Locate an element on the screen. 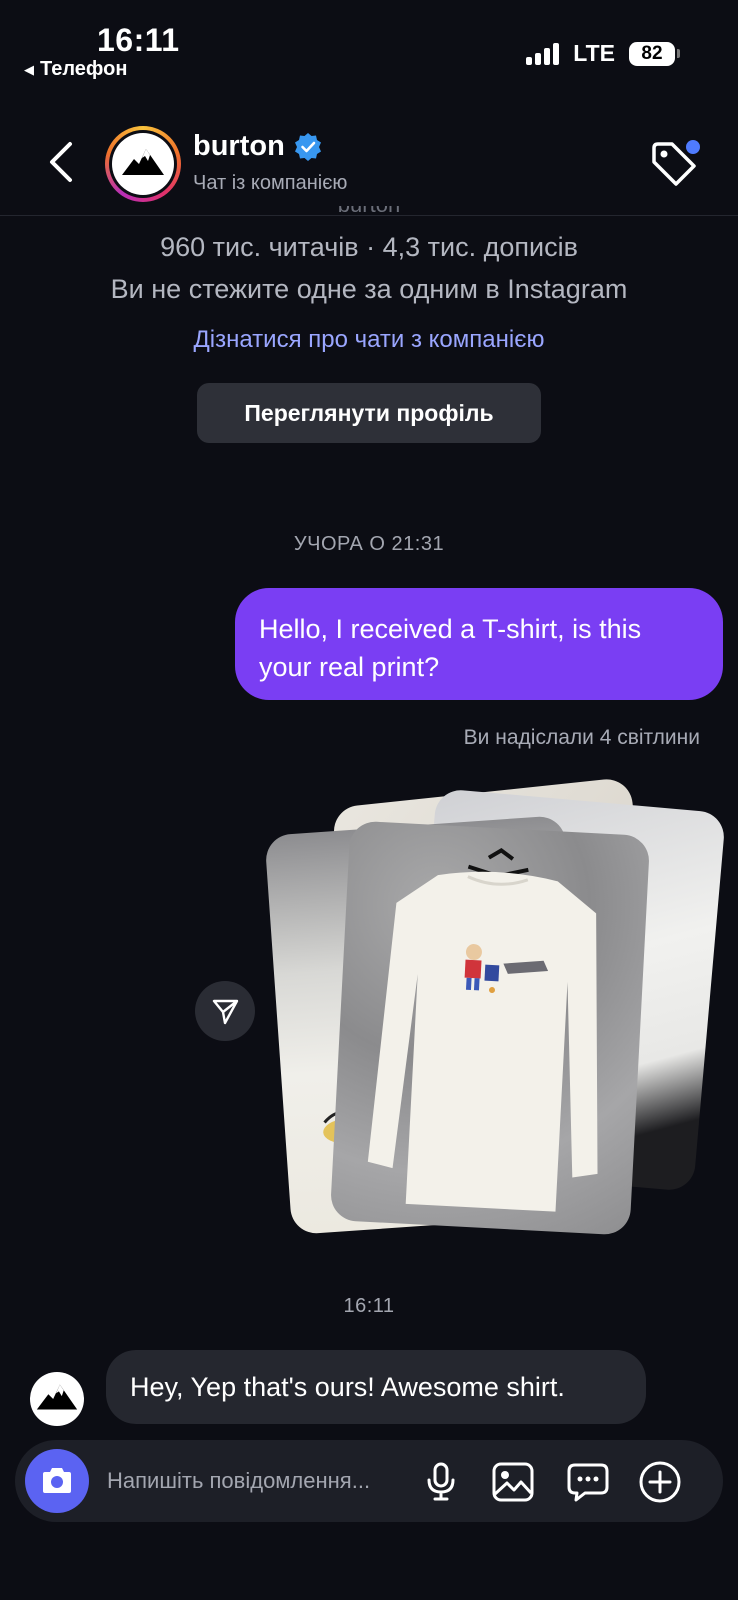 The image size is (738, 1600). battery-icon: 82 is located at coordinates (654, 53).